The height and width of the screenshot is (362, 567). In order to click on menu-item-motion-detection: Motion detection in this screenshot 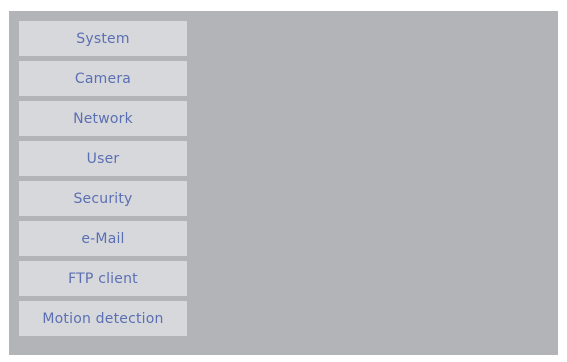, I will do `click(103, 318)`.